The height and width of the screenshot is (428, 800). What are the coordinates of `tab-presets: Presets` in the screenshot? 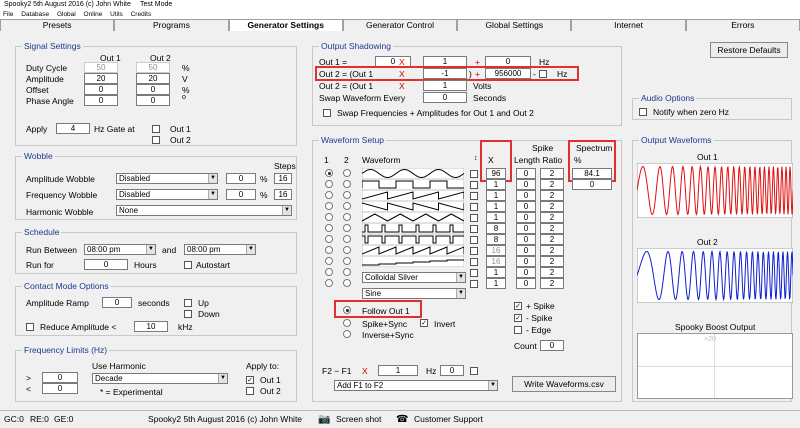 It's located at (57, 25).